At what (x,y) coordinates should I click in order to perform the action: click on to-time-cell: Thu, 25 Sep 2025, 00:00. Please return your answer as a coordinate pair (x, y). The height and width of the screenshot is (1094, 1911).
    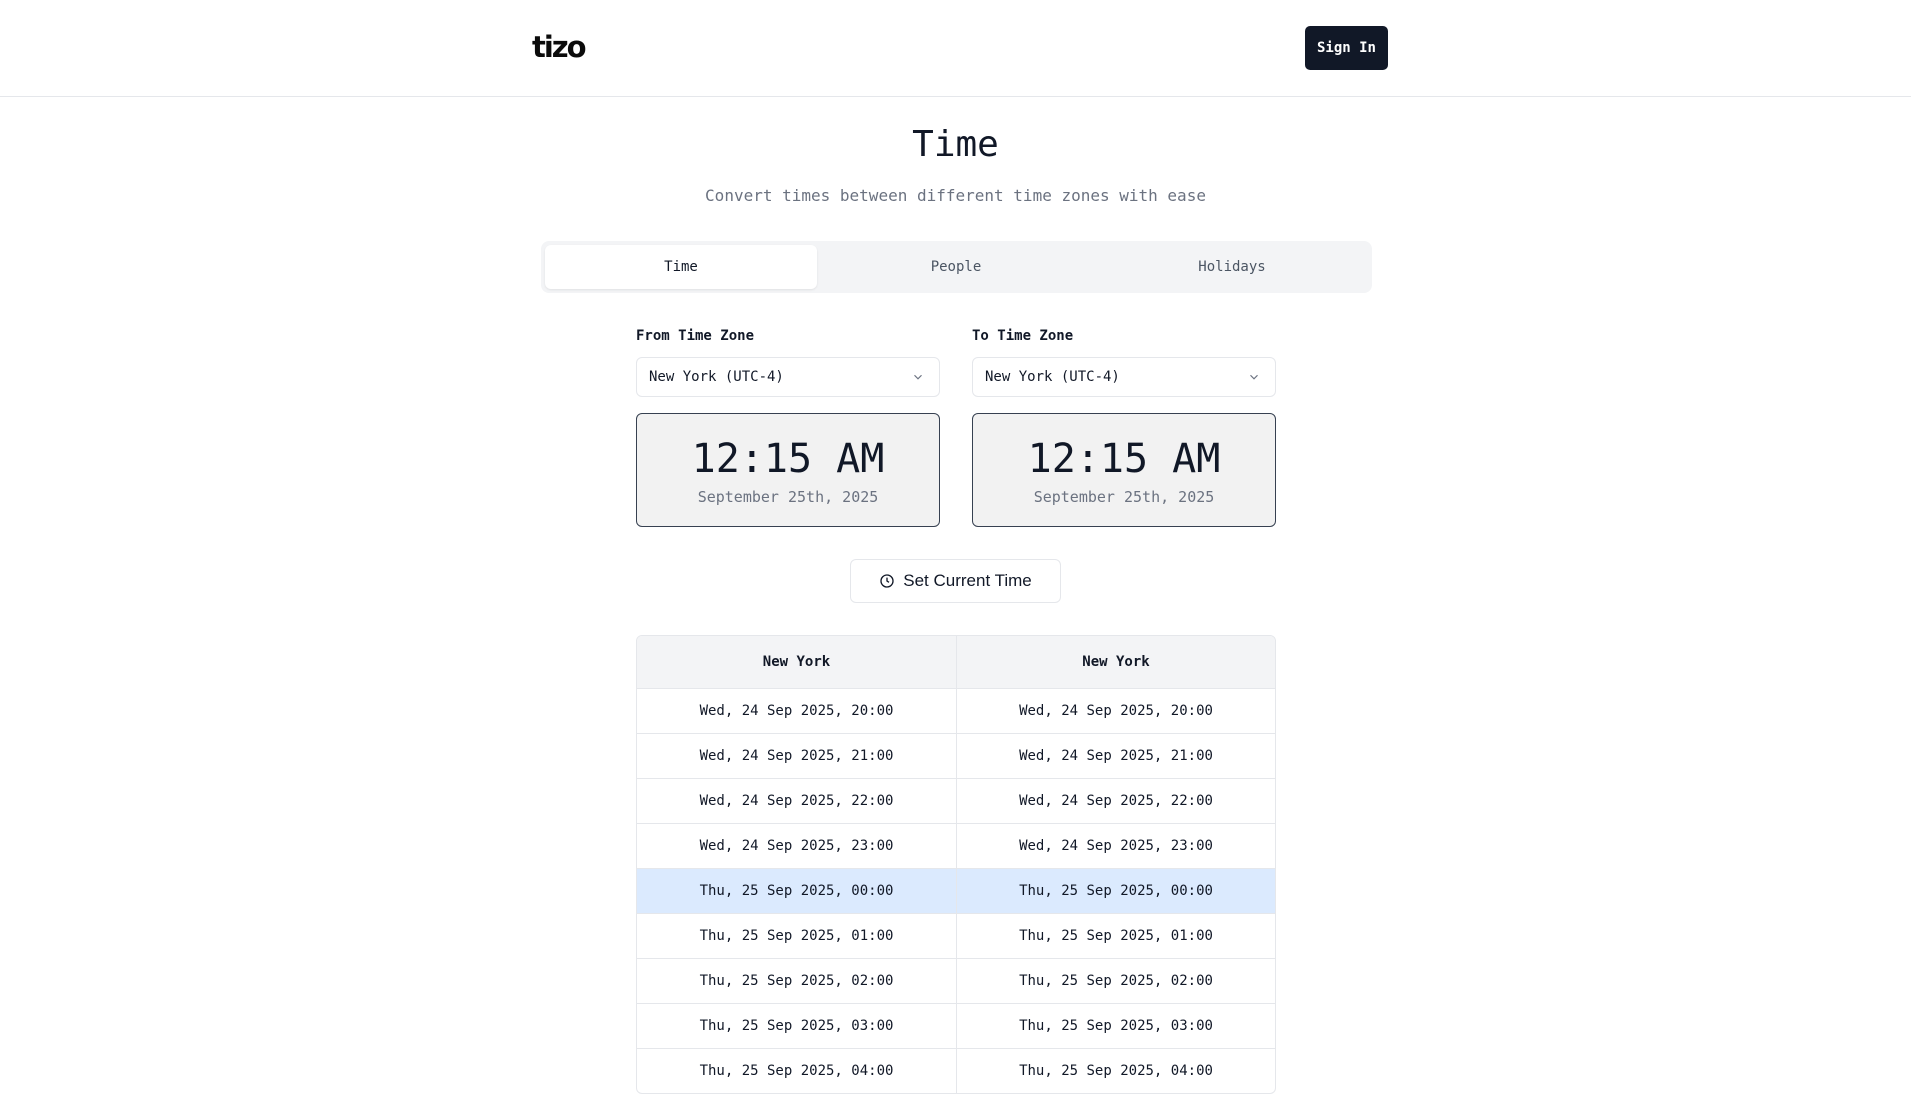
    Looking at the image, I should click on (1115, 891).